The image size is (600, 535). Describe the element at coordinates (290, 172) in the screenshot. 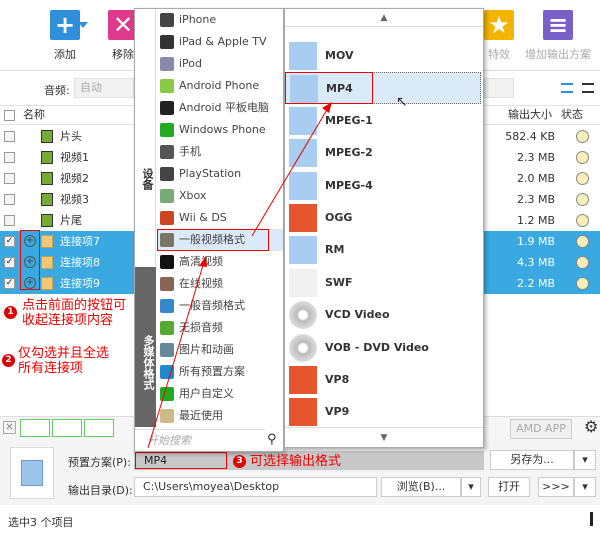

I see `arrow-to-mp4` at that location.